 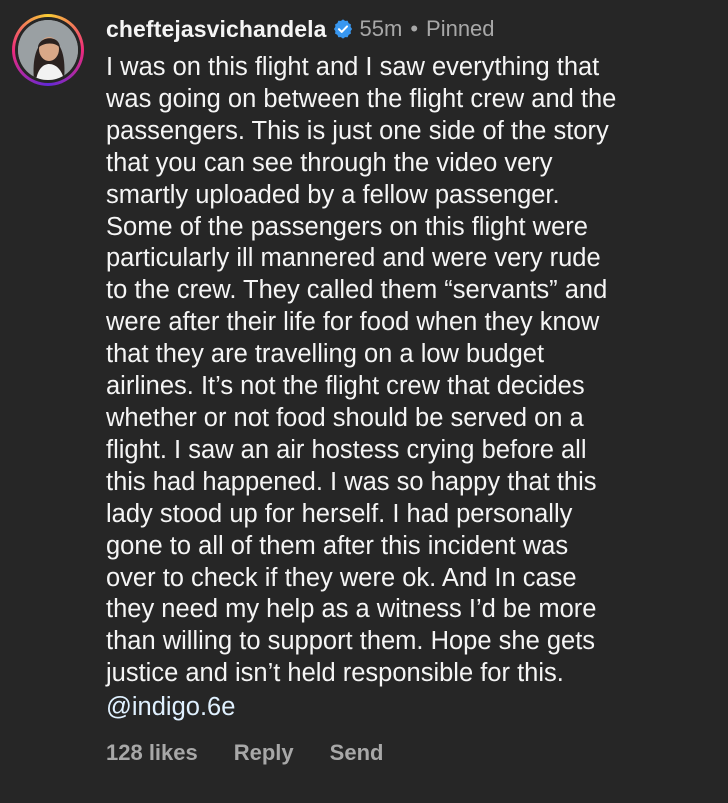 What do you see at coordinates (460, 28) in the screenshot?
I see `pinned-label: Pinned` at bounding box center [460, 28].